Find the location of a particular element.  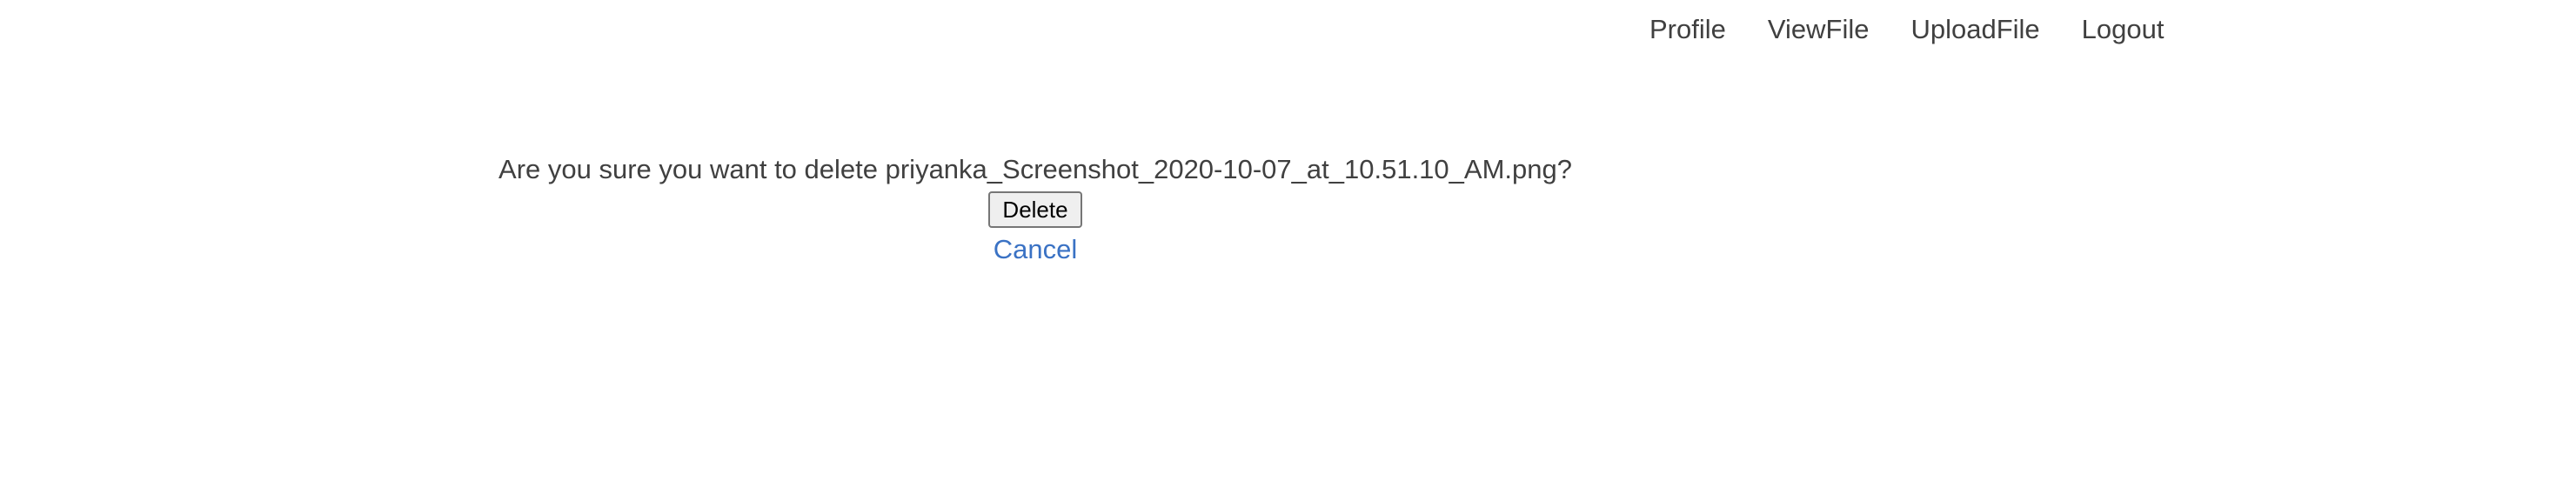

nav-link-viewfile: ViewFile is located at coordinates (1819, 30).